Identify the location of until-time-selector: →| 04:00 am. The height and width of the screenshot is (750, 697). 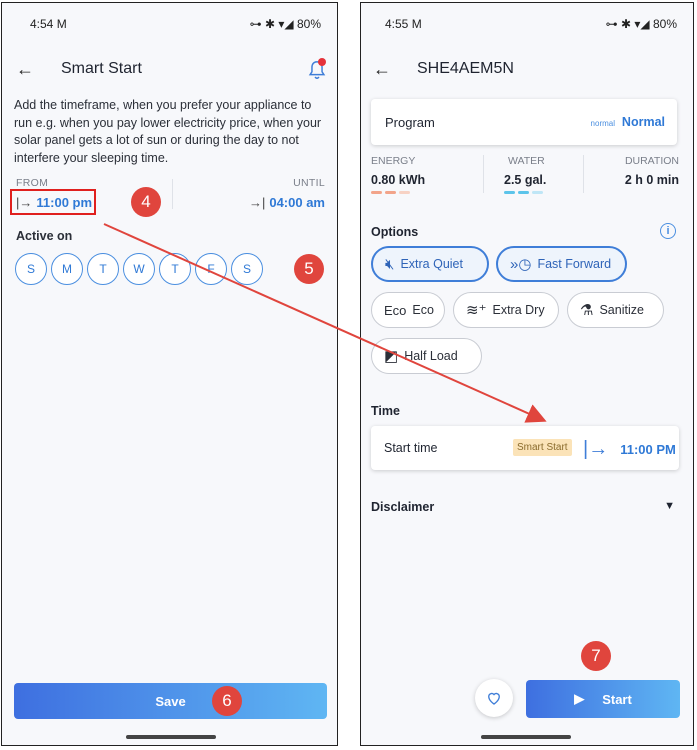
(287, 202).